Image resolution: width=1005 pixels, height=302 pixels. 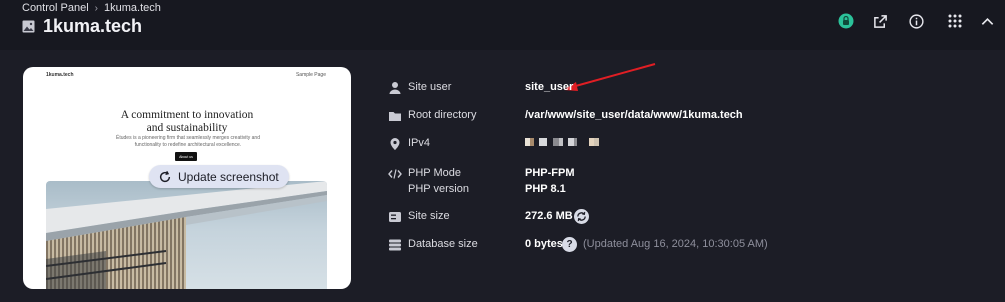 What do you see at coordinates (569, 244) in the screenshot?
I see `database-size-help-button: ?` at bounding box center [569, 244].